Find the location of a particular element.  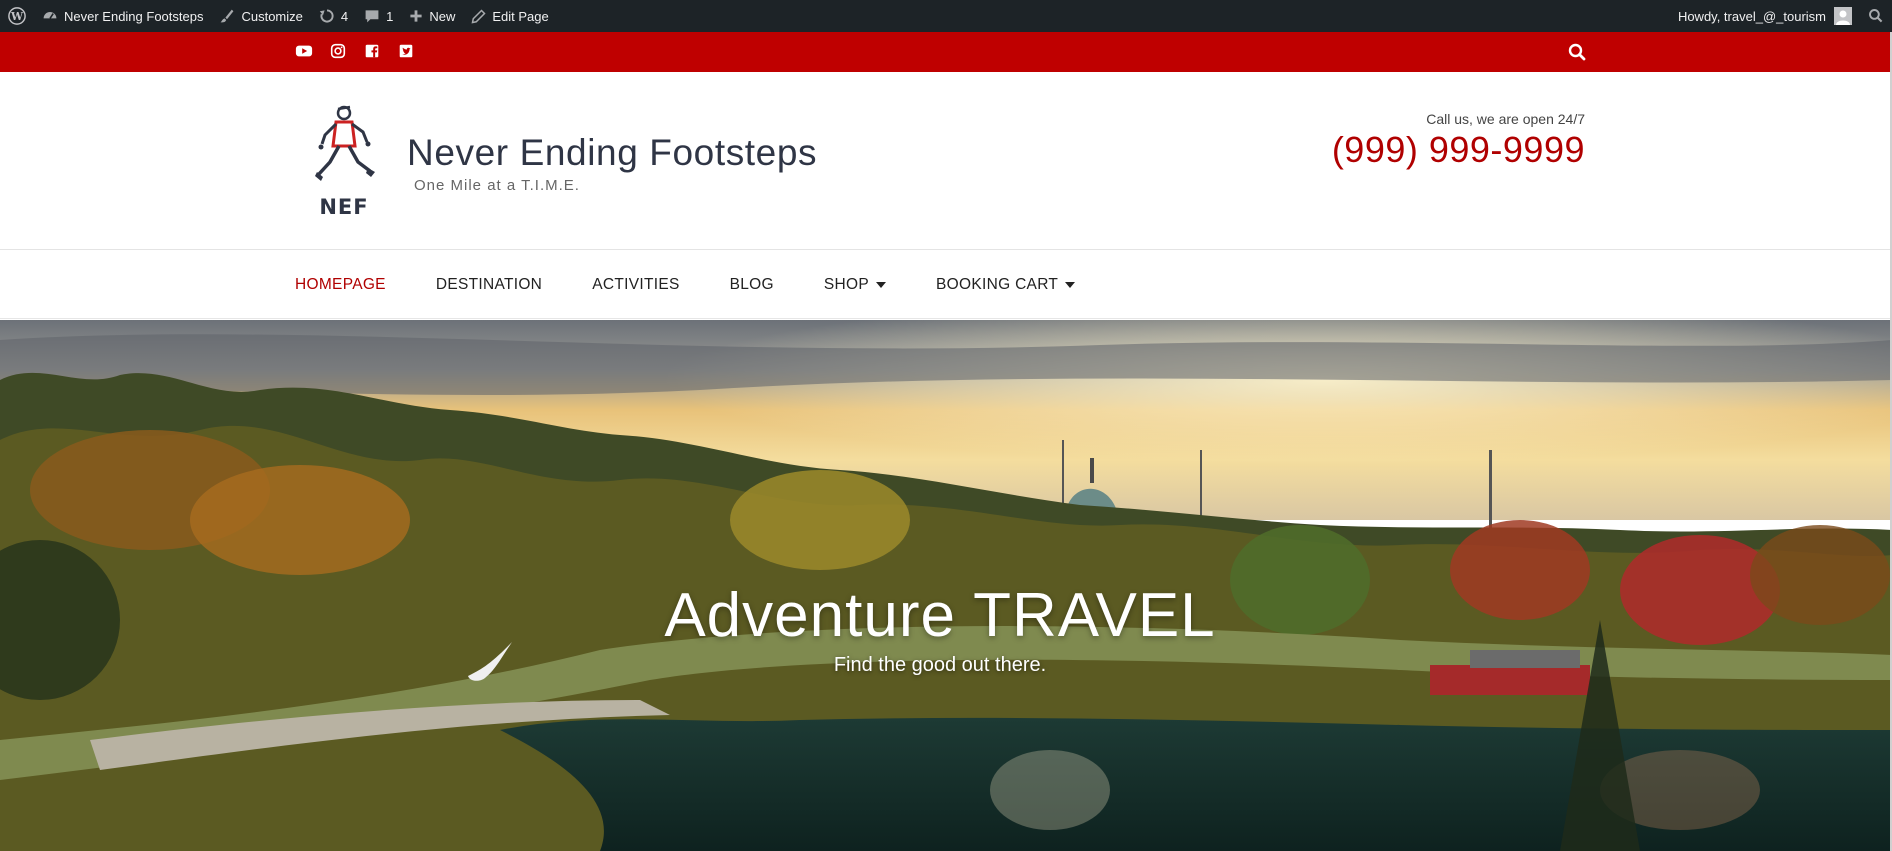

nav-item-label: DESTINATION is located at coordinates (489, 284).